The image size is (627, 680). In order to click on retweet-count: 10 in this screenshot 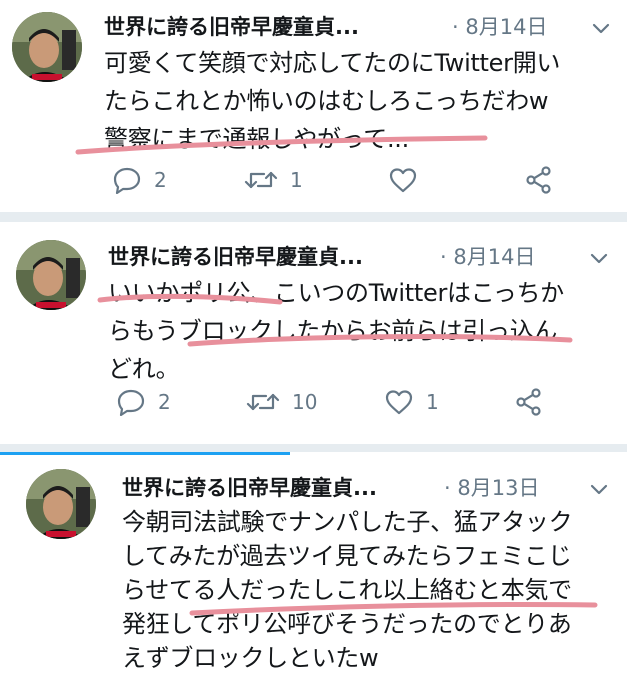, I will do `click(305, 402)`.